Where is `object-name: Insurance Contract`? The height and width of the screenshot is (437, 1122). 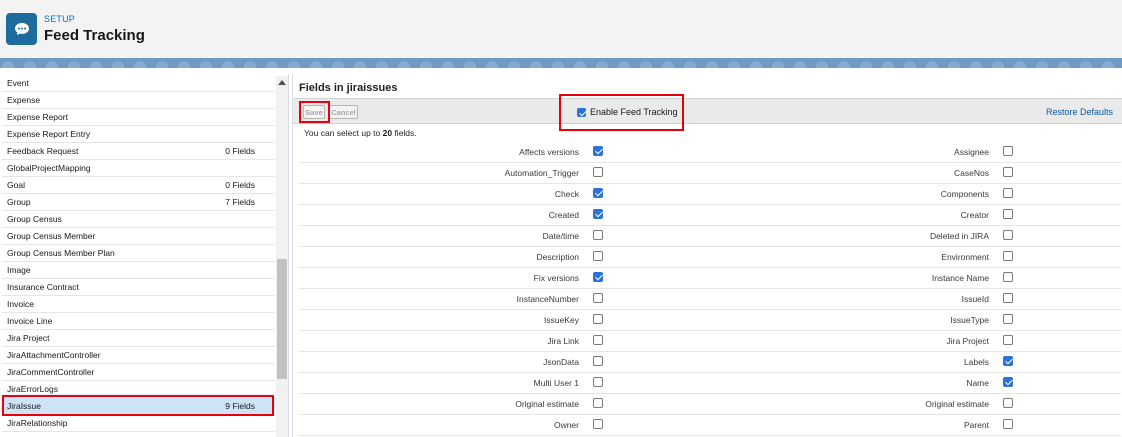
object-name: Insurance Contract is located at coordinates (43, 287).